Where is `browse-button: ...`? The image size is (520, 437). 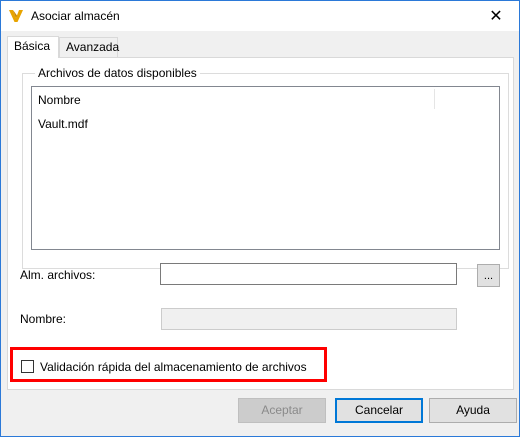 browse-button: ... is located at coordinates (488, 275).